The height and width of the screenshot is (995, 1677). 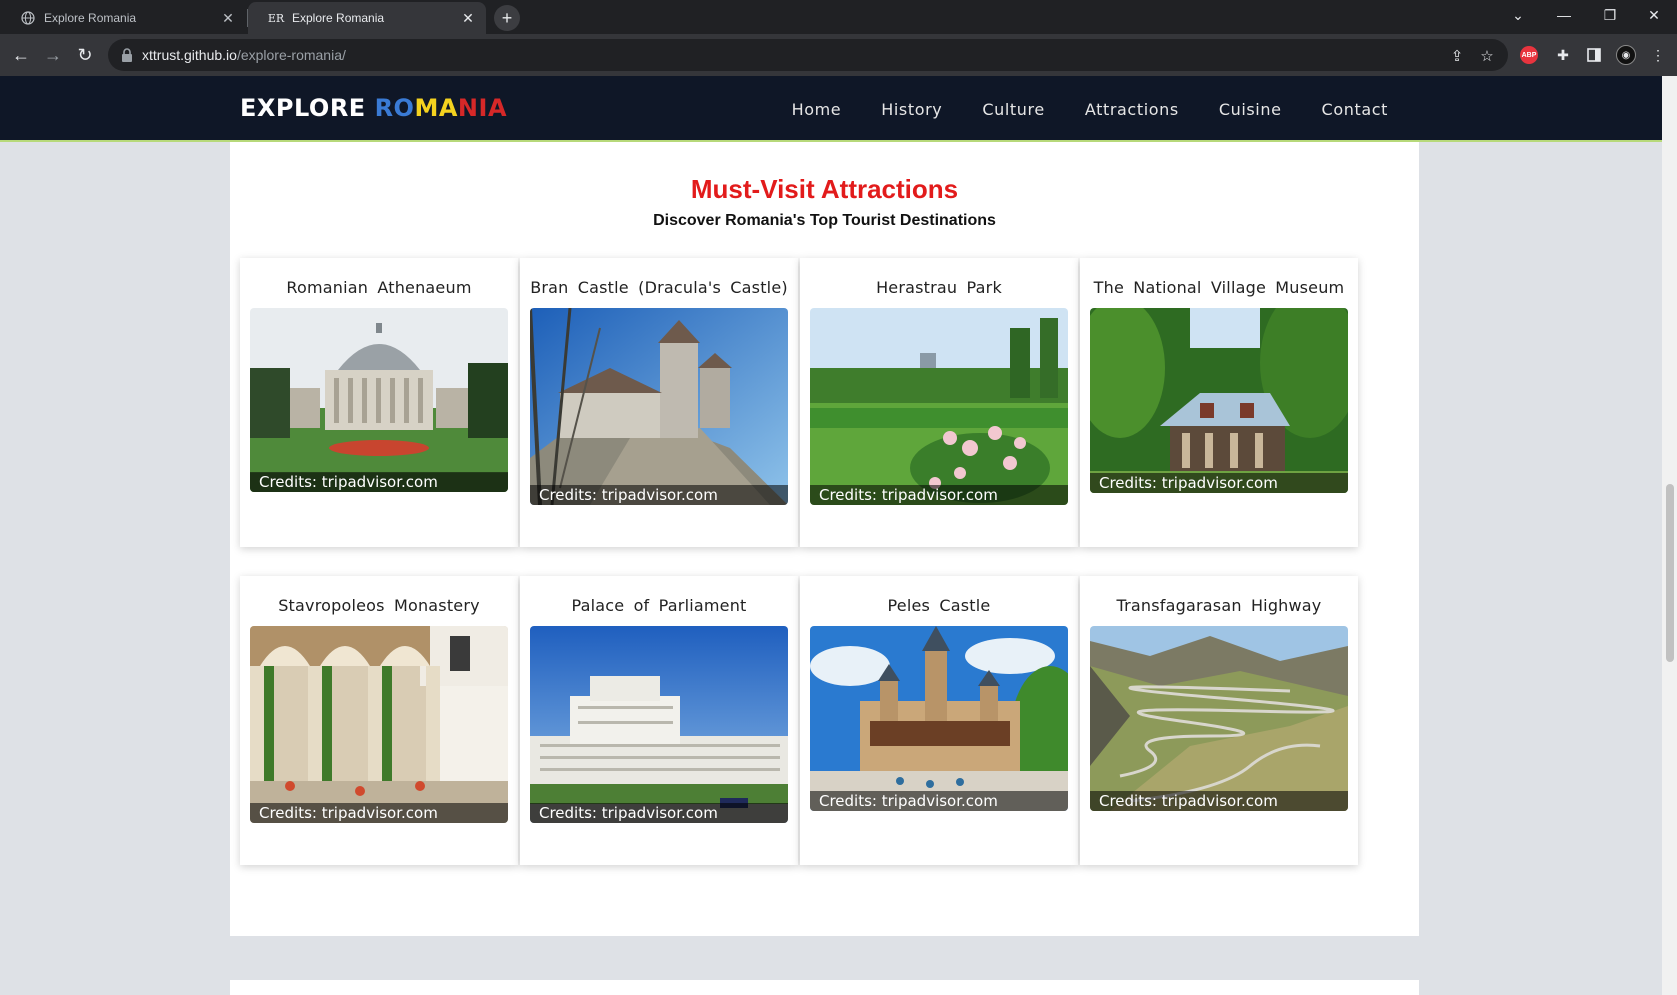 I want to click on profile-icon: ◉, so click(x=1626, y=55).